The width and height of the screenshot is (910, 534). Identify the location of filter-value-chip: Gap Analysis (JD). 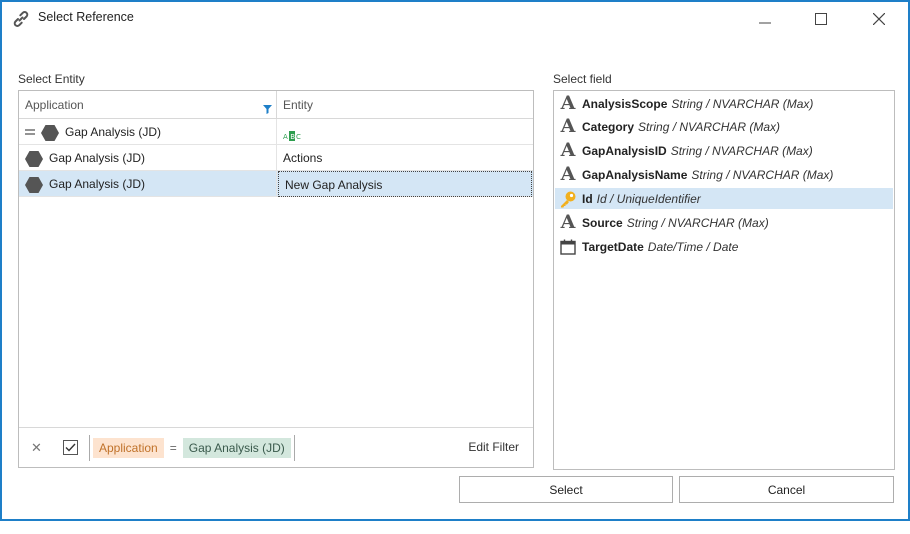
(236, 448).